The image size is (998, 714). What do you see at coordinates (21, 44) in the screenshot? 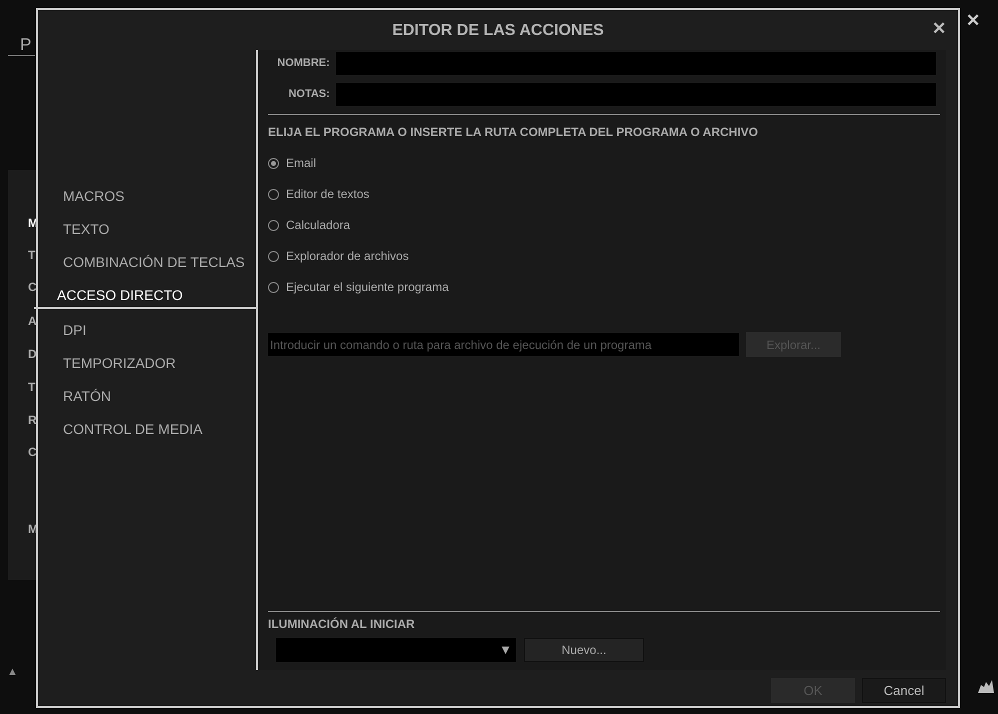
I see `tab: P` at bounding box center [21, 44].